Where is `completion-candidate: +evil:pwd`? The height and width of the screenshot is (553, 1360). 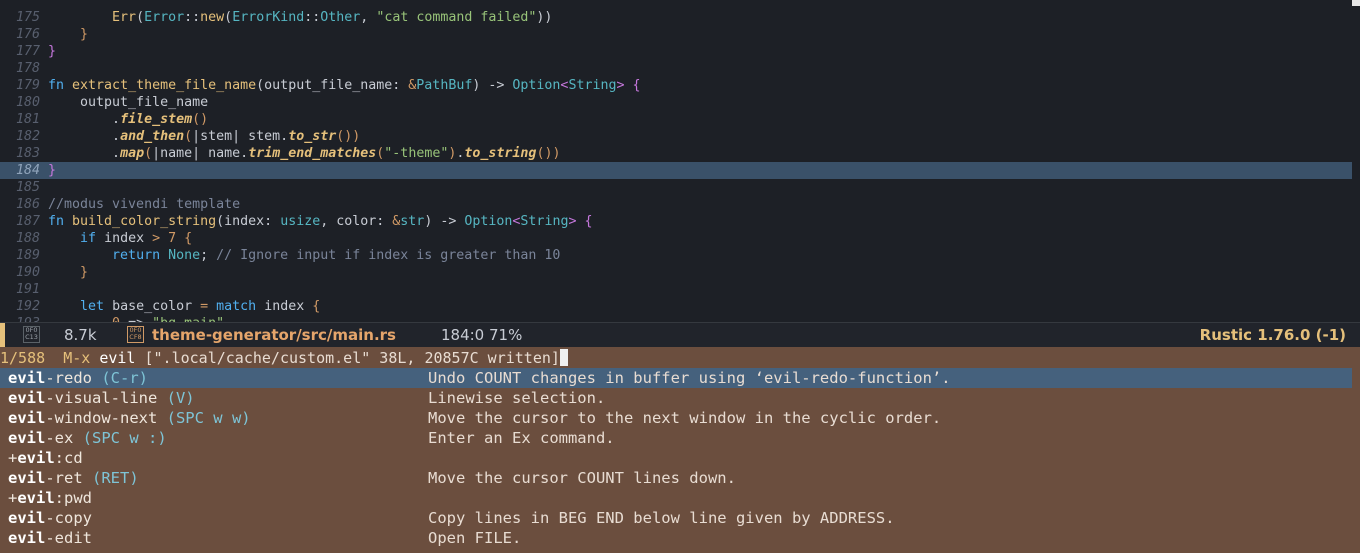
completion-candidate: +evil:pwd is located at coordinates (680, 498).